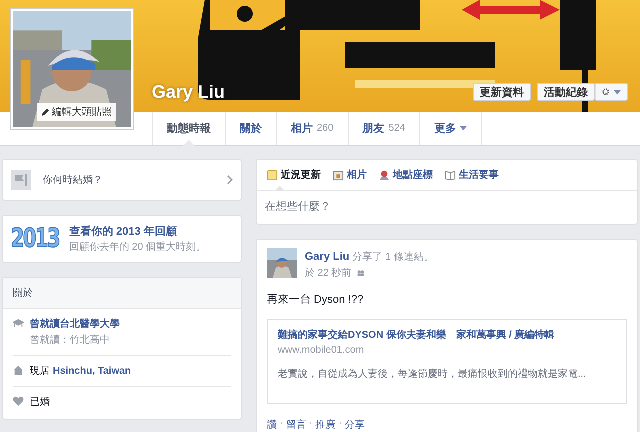 Image resolution: width=640 pixels, height=432 pixels. What do you see at coordinates (40, 402) in the screenshot?
I see `about-entry: 已婚` at bounding box center [40, 402].